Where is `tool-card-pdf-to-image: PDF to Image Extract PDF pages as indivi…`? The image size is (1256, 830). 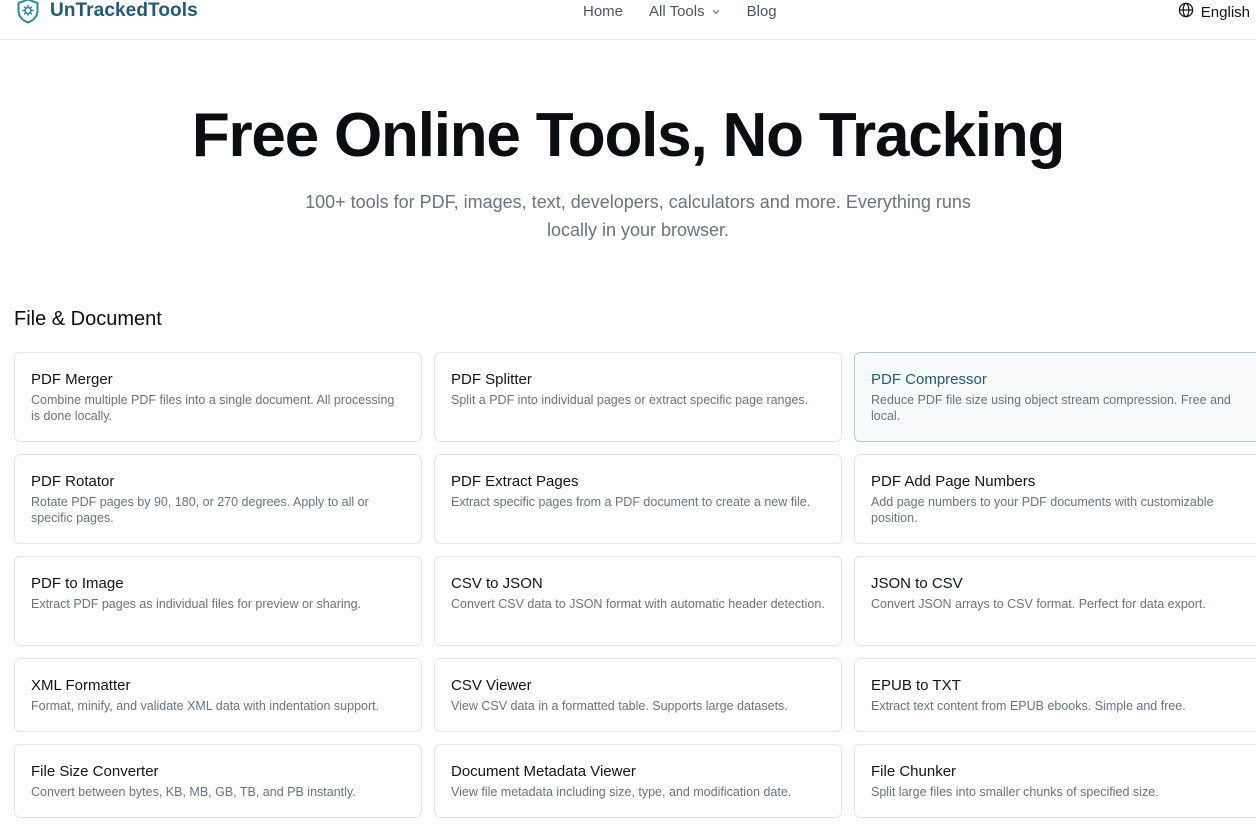
tool-card-pdf-to-image: PDF to Image Extract PDF pages as indivi… is located at coordinates (218, 601).